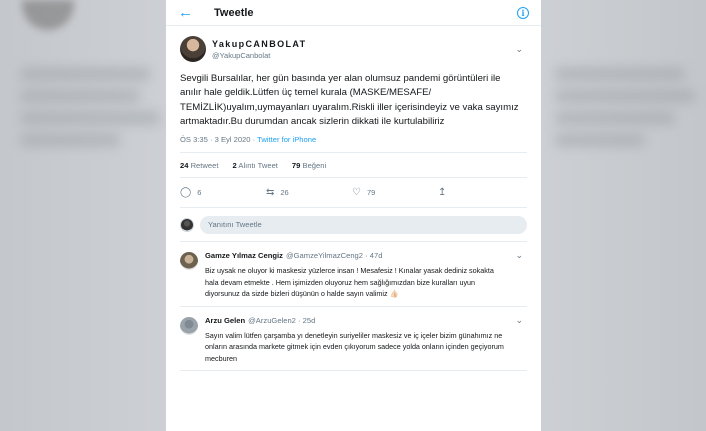 Image resolution: width=706 pixels, height=431 pixels. Describe the element at coordinates (395, 192) in the screenshot. I see `like-button: ♡ 79` at that location.